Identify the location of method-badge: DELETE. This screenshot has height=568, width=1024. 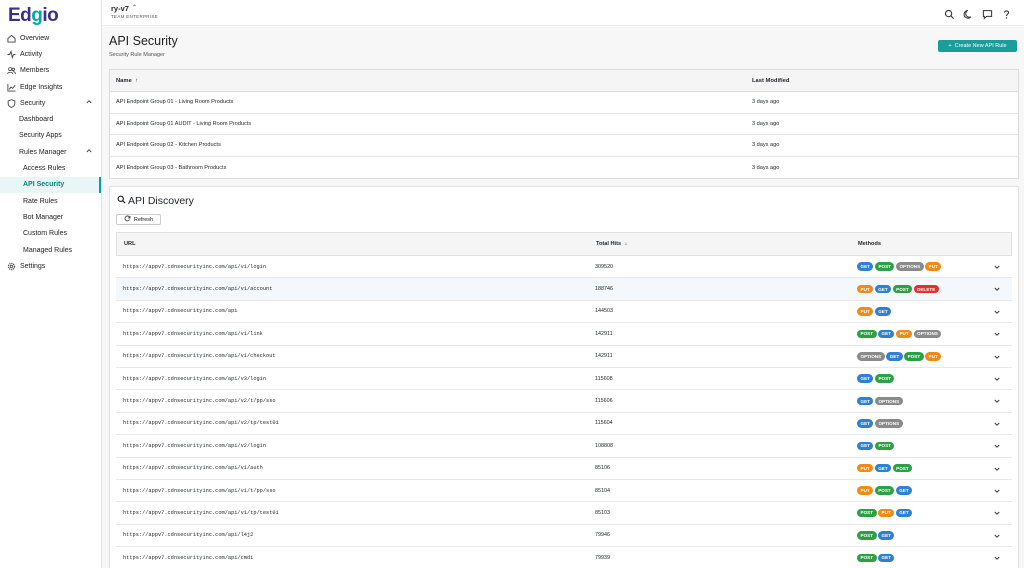
(926, 289).